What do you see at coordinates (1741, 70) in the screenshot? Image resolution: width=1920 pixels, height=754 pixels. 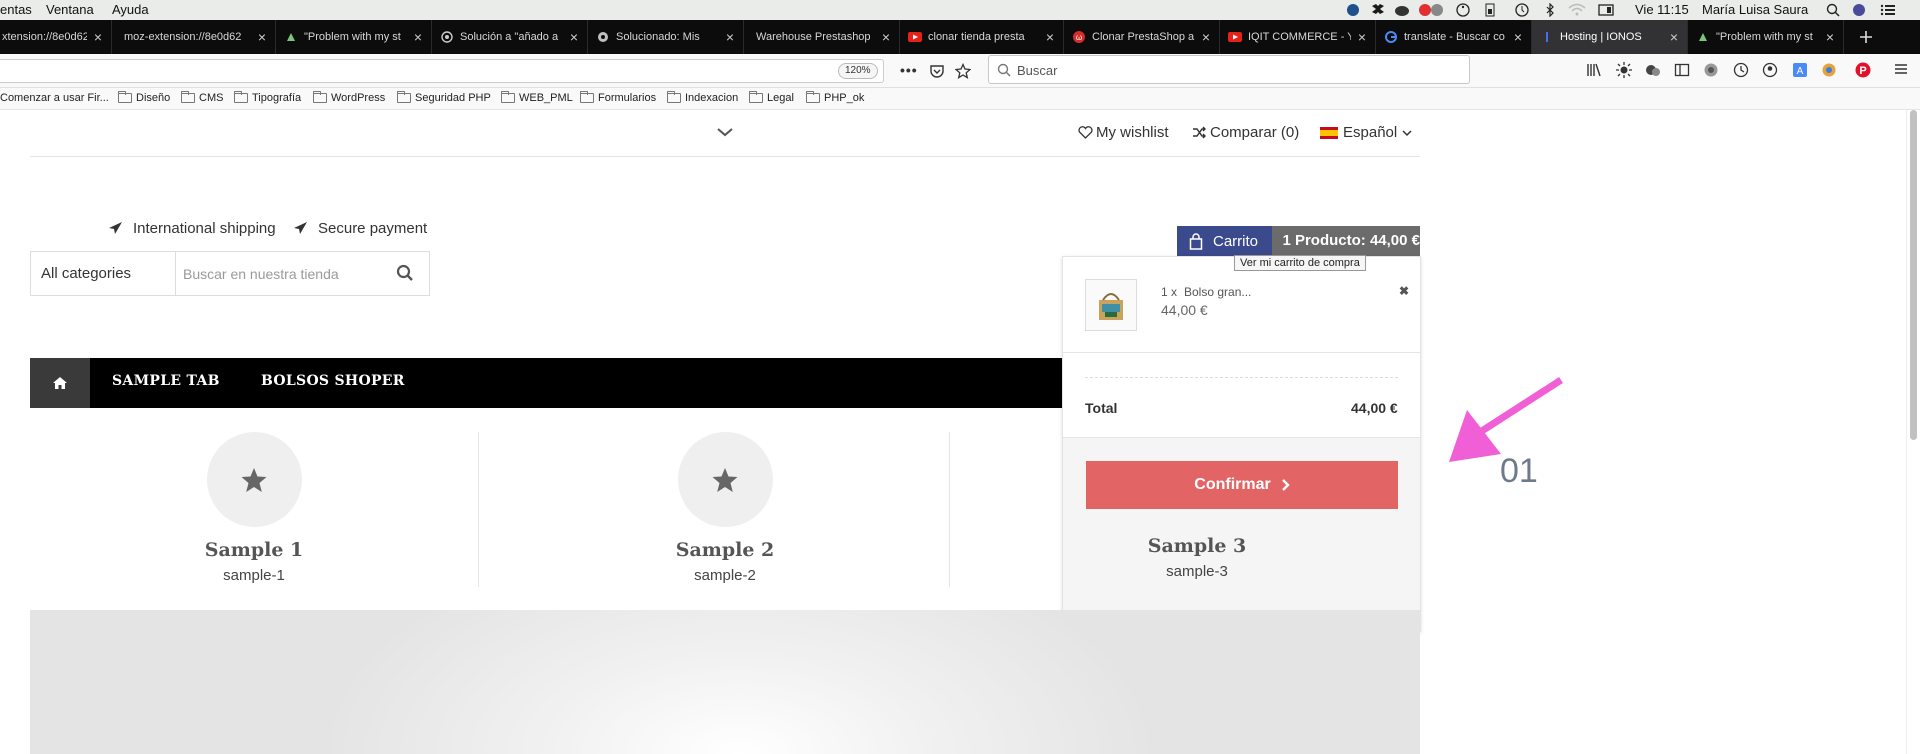 I see `history-clock-icon` at bounding box center [1741, 70].